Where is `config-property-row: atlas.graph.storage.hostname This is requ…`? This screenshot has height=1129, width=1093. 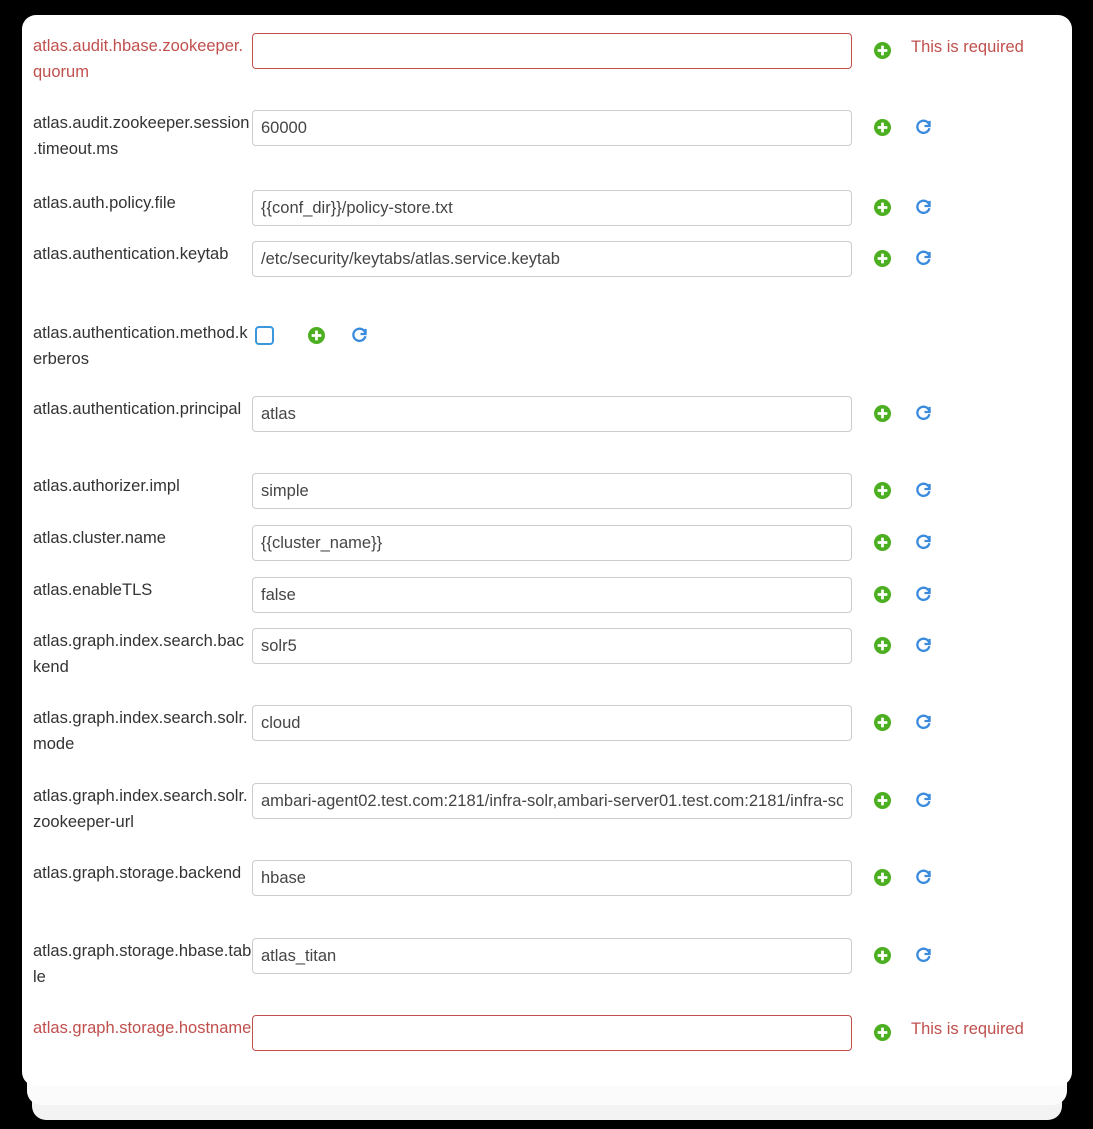
config-property-row: atlas.graph.storage.hostname This is requ… is located at coordinates (547, 1033).